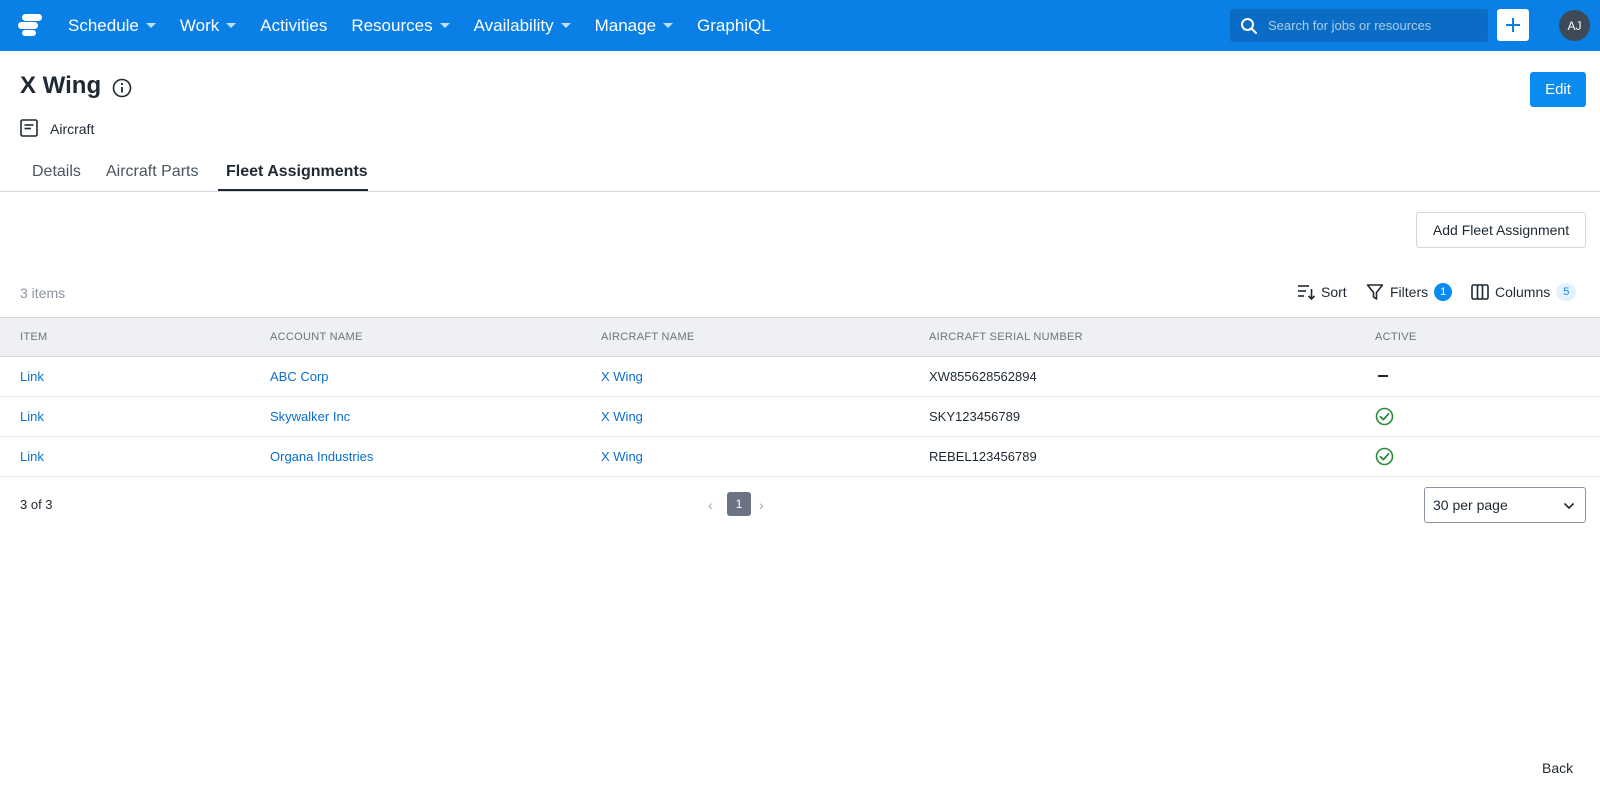  I want to click on sort-label: Sort, so click(1334, 292).